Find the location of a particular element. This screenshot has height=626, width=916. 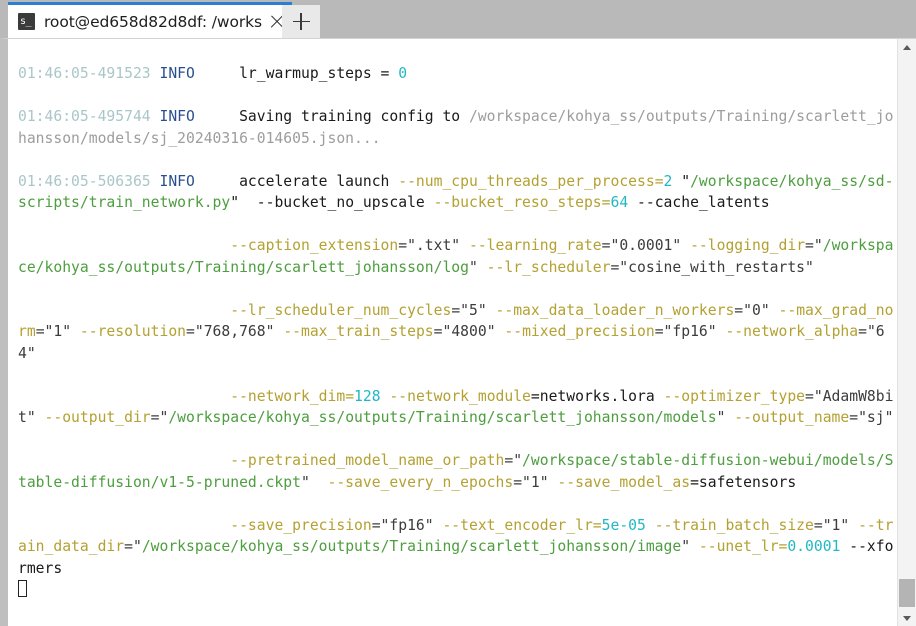

terminal-token: 64 is located at coordinates (619, 202).